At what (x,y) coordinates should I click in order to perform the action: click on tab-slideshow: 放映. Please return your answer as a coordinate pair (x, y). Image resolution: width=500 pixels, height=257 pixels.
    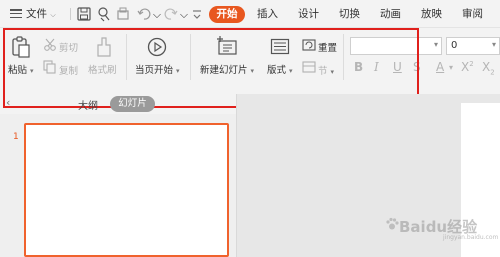
    Looking at the image, I should click on (431, 14).